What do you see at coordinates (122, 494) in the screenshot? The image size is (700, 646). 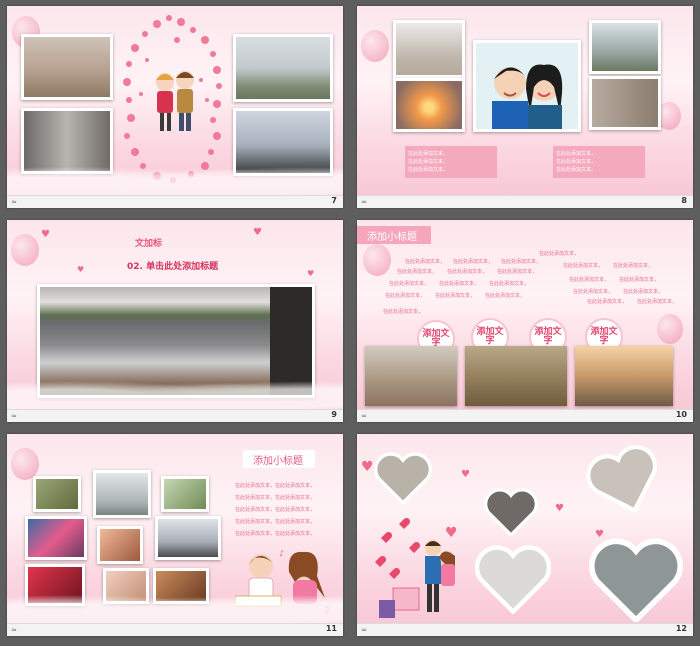 I see `photo-couple-beach` at bounding box center [122, 494].